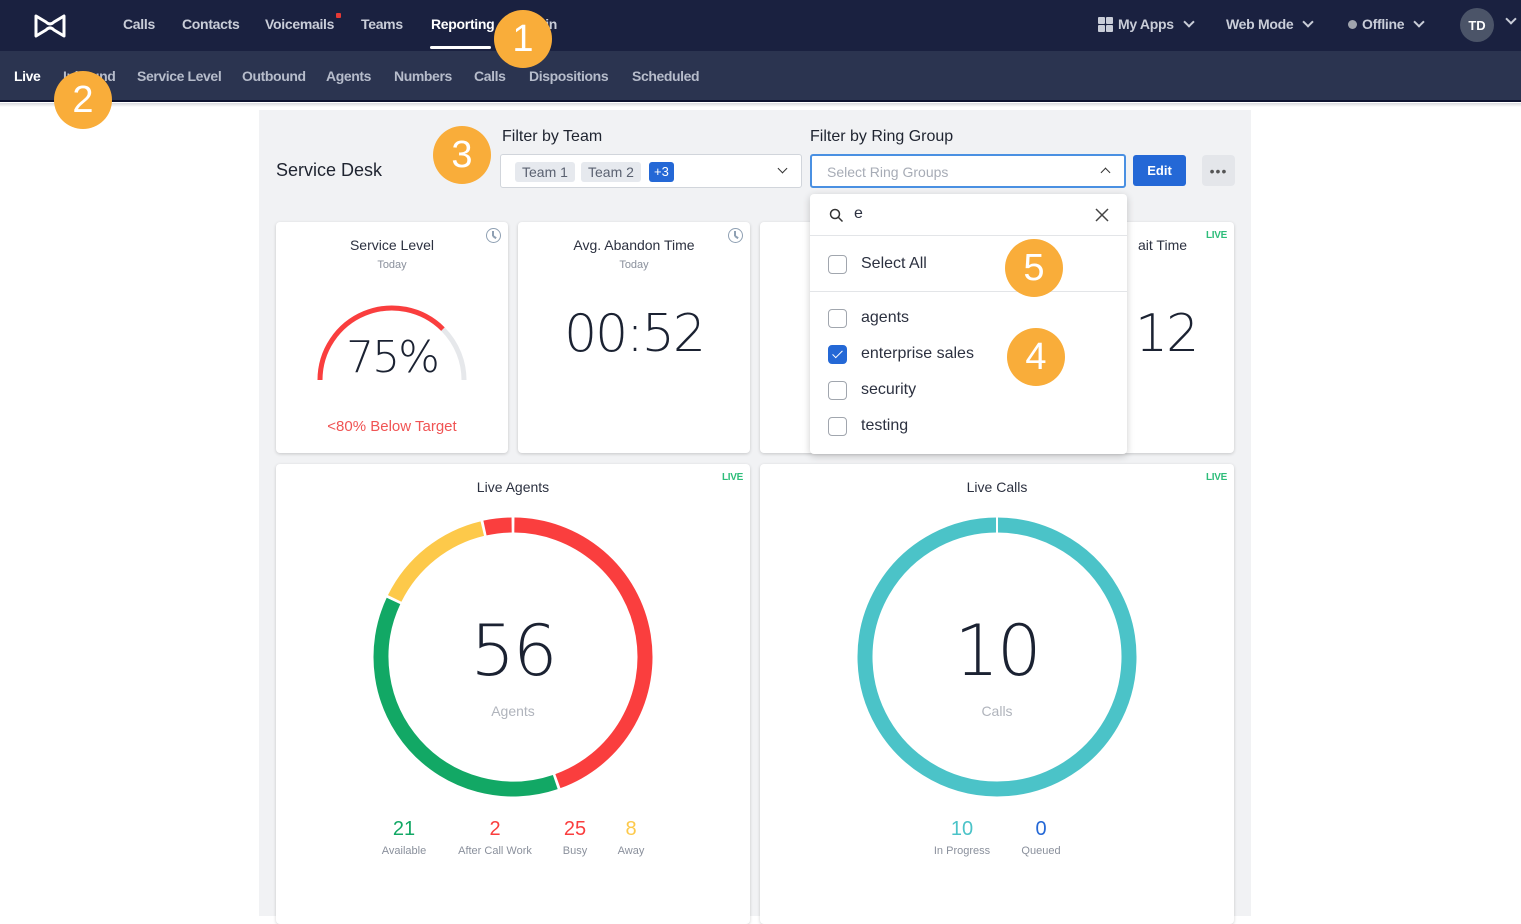  I want to click on subnav-dispositions: Dispositions, so click(569, 76).